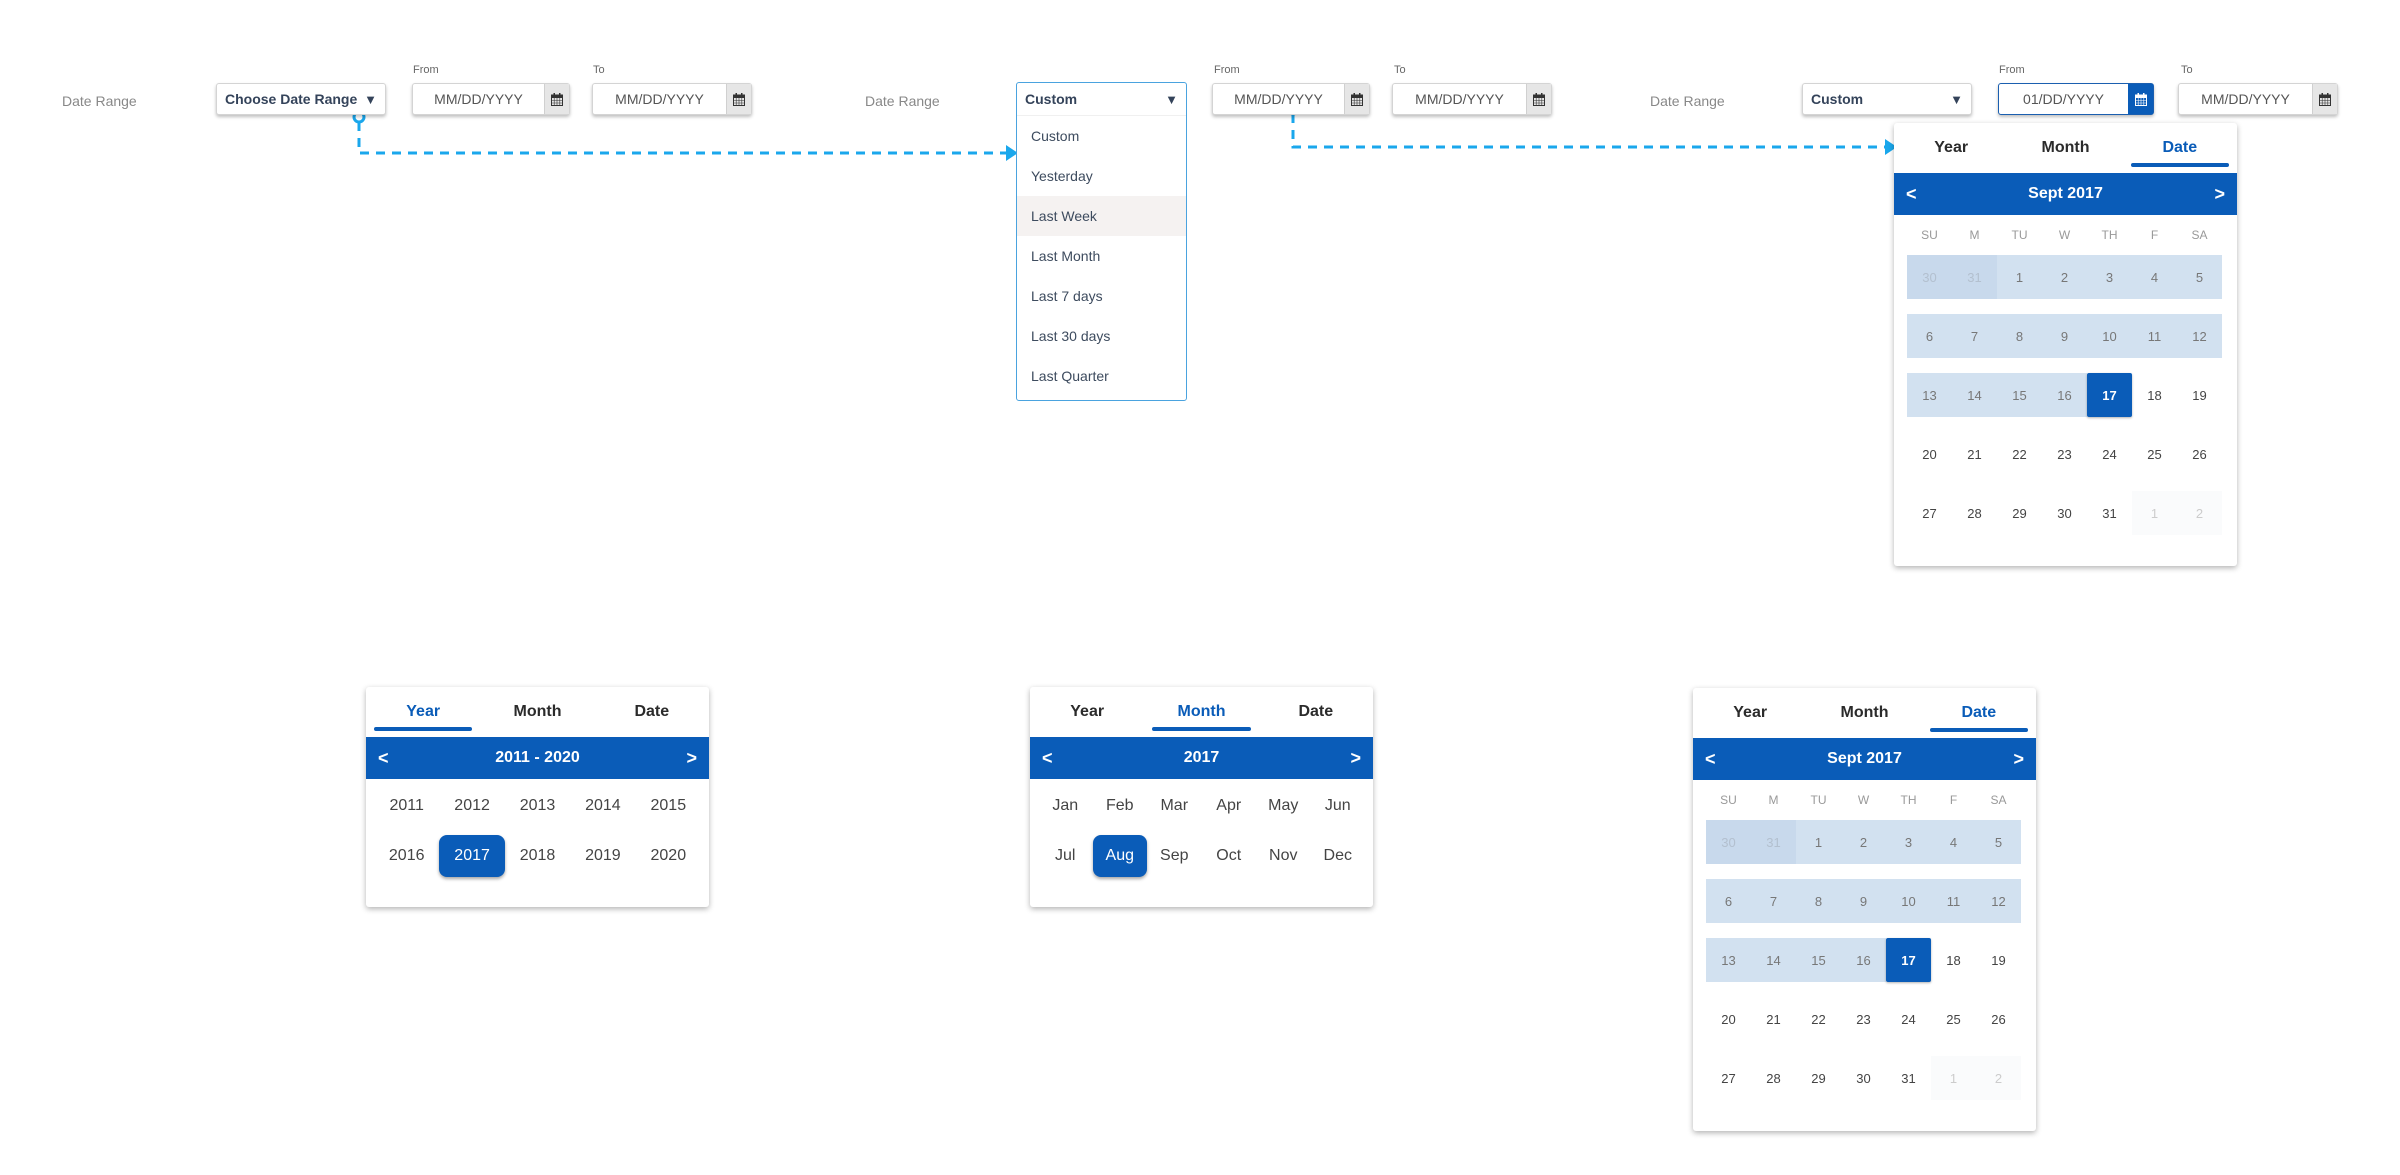 This screenshot has width=2400, height=1175. Describe the element at coordinates (1174, 806) in the screenshot. I see `month-cell: Mar` at that location.